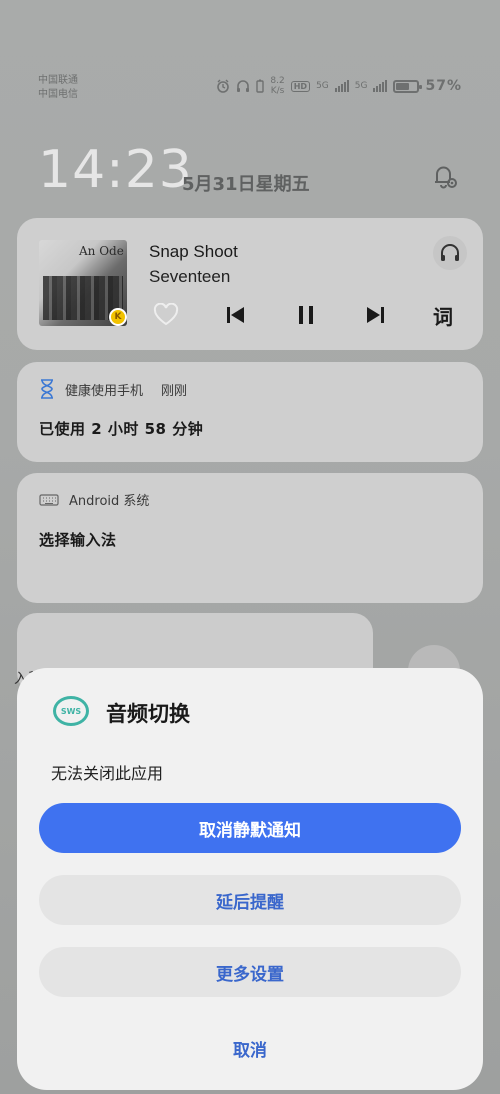 The height and width of the screenshot is (1094, 500). What do you see at coordinates (115, 170) in the screenshot?
I see `lock-clock: 14:23` at bounding box center [115, 170].